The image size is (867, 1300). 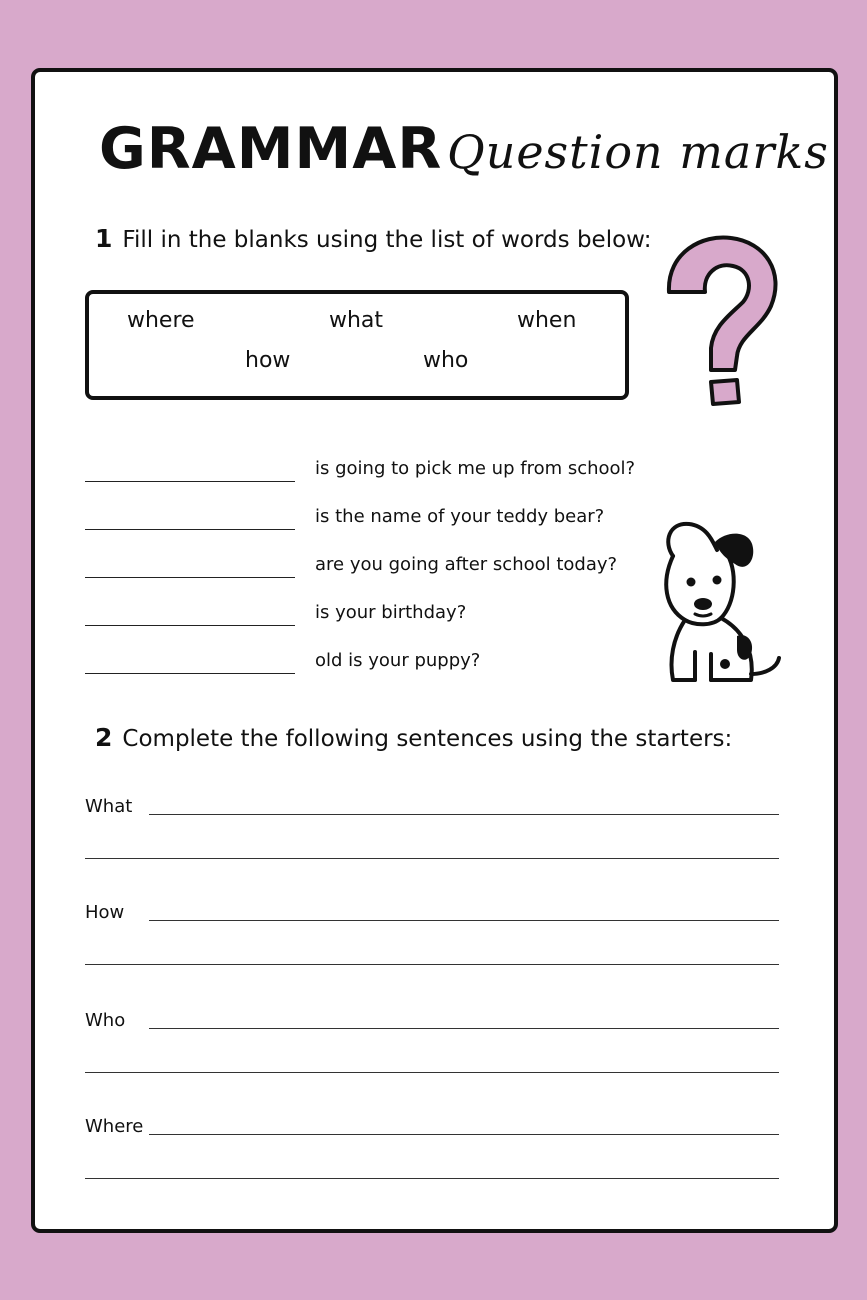 What do you see at coordinates (357, 345) in the screenshot?
I see `word-bank: where what when how who` at bounding box center [357, 345].